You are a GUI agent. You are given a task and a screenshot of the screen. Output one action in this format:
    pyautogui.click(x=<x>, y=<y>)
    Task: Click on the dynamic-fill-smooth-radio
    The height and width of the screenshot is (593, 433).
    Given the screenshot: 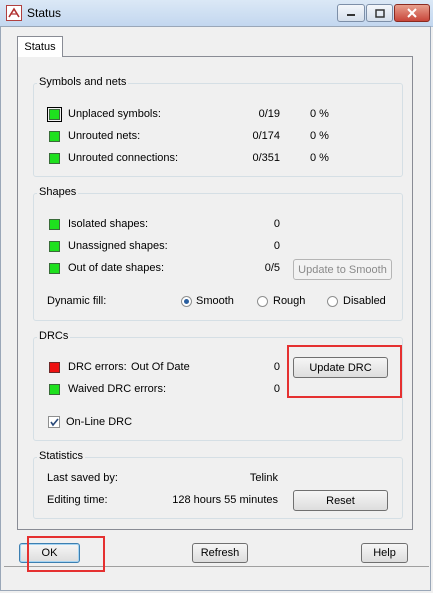 What is the action you would take?
    pyautogui.click(x=186, y=301)
    